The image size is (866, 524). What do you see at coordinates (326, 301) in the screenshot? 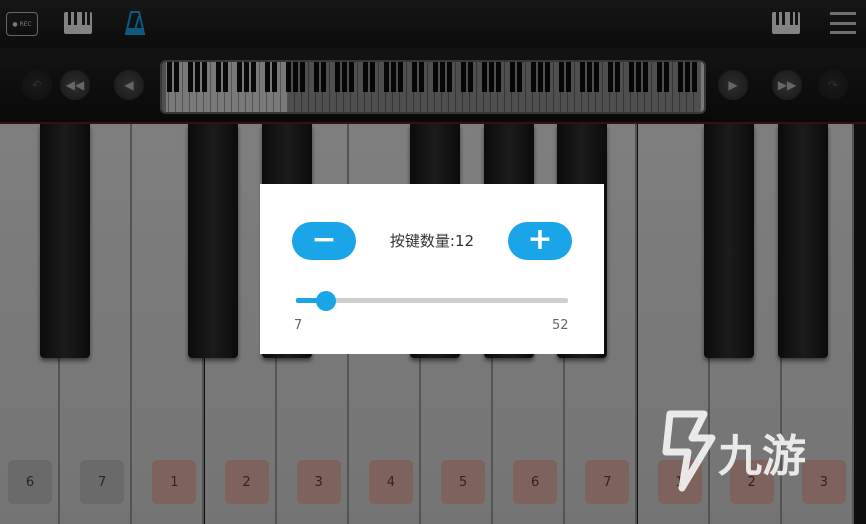
I see `slider-thumb` at bounding box center [326, 301].